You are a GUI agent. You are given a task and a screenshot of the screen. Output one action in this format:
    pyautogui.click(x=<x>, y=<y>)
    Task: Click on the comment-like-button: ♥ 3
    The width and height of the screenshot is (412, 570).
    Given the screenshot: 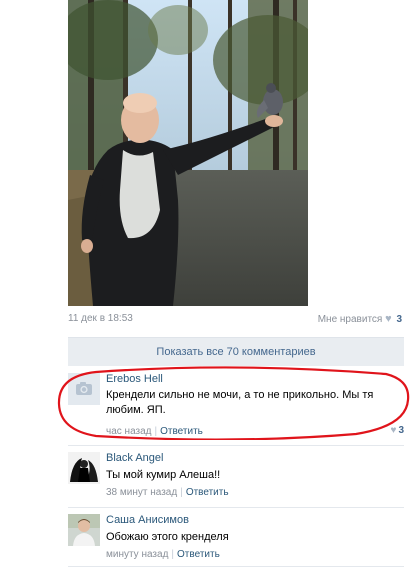 What is the action you would take?
    pyautogui.click(x=398, y=430)
    